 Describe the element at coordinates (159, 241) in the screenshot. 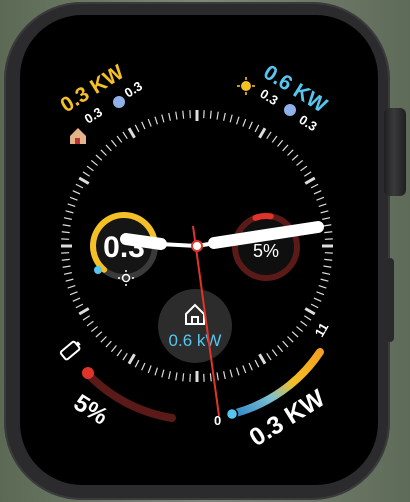

I see `hour-hand` at that location.